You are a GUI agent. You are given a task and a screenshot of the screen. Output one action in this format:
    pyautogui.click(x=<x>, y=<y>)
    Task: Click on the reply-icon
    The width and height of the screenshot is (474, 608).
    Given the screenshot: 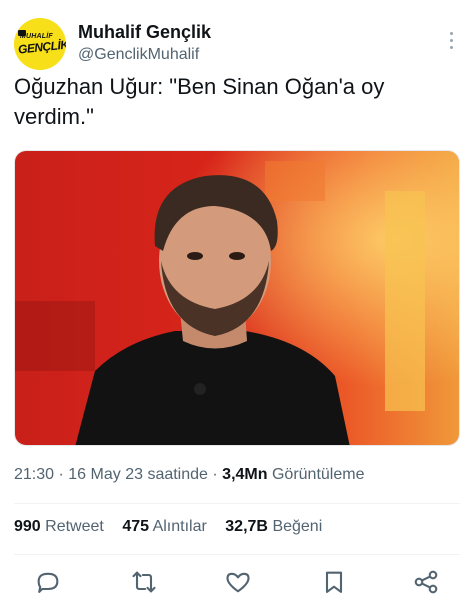 What is the action you would take?
    pyautogui.click(x=48, y=582)
    